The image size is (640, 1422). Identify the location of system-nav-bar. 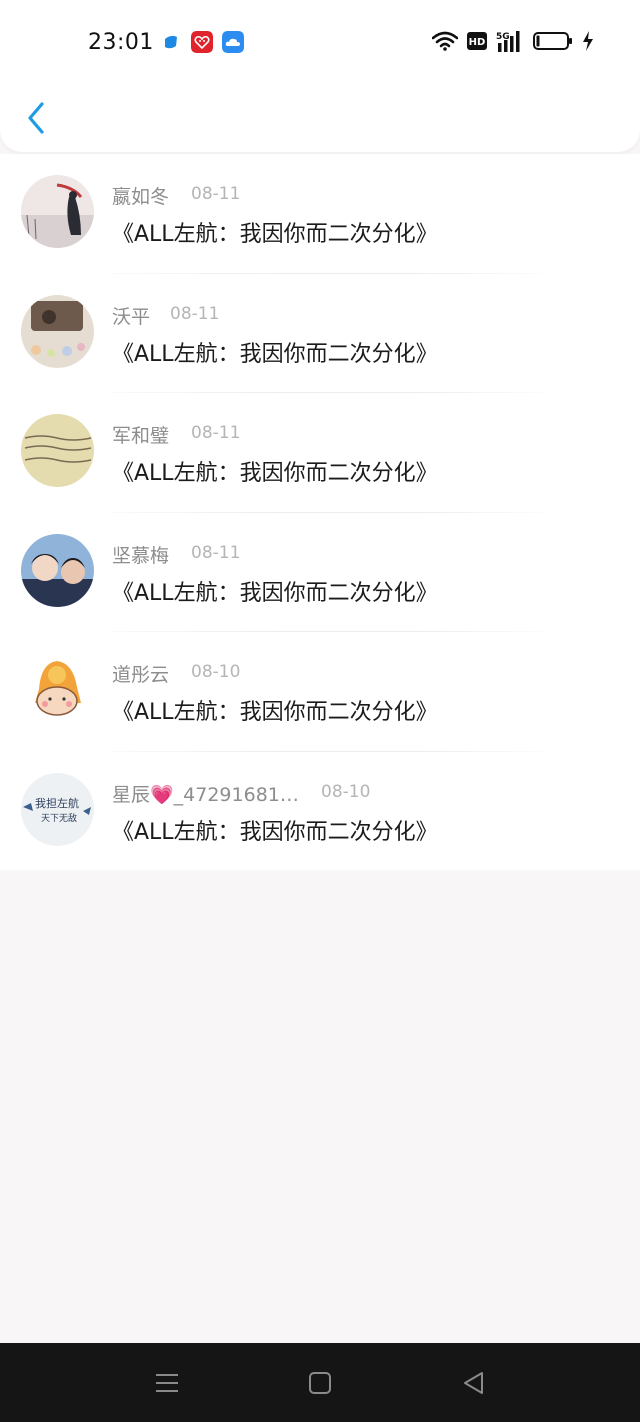
(320, 1382).